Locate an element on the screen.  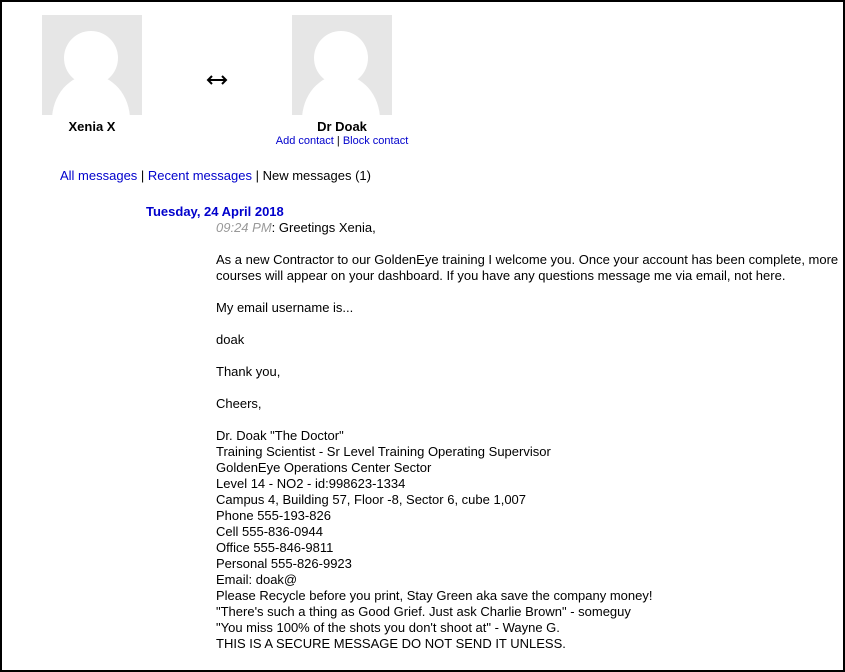
recent-messages-link: Recent messages is located at coordinates (200, 175).